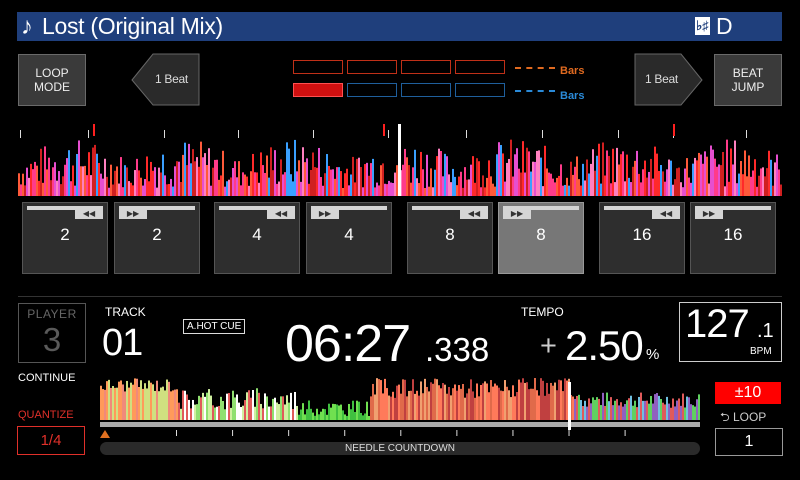 This screenshot has height=480, width=800. Describe the element at coordinates (157, 238) in the screenshot. I see `pad-2: ▶▶ 2` at that location.